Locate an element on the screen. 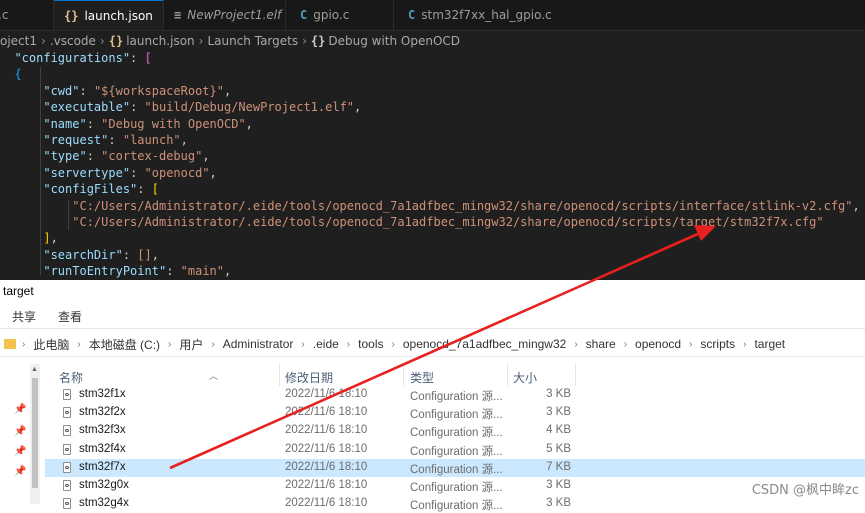 The image size is (865, 513). column-header-name: 名称 is located at coordinates (71, 377).